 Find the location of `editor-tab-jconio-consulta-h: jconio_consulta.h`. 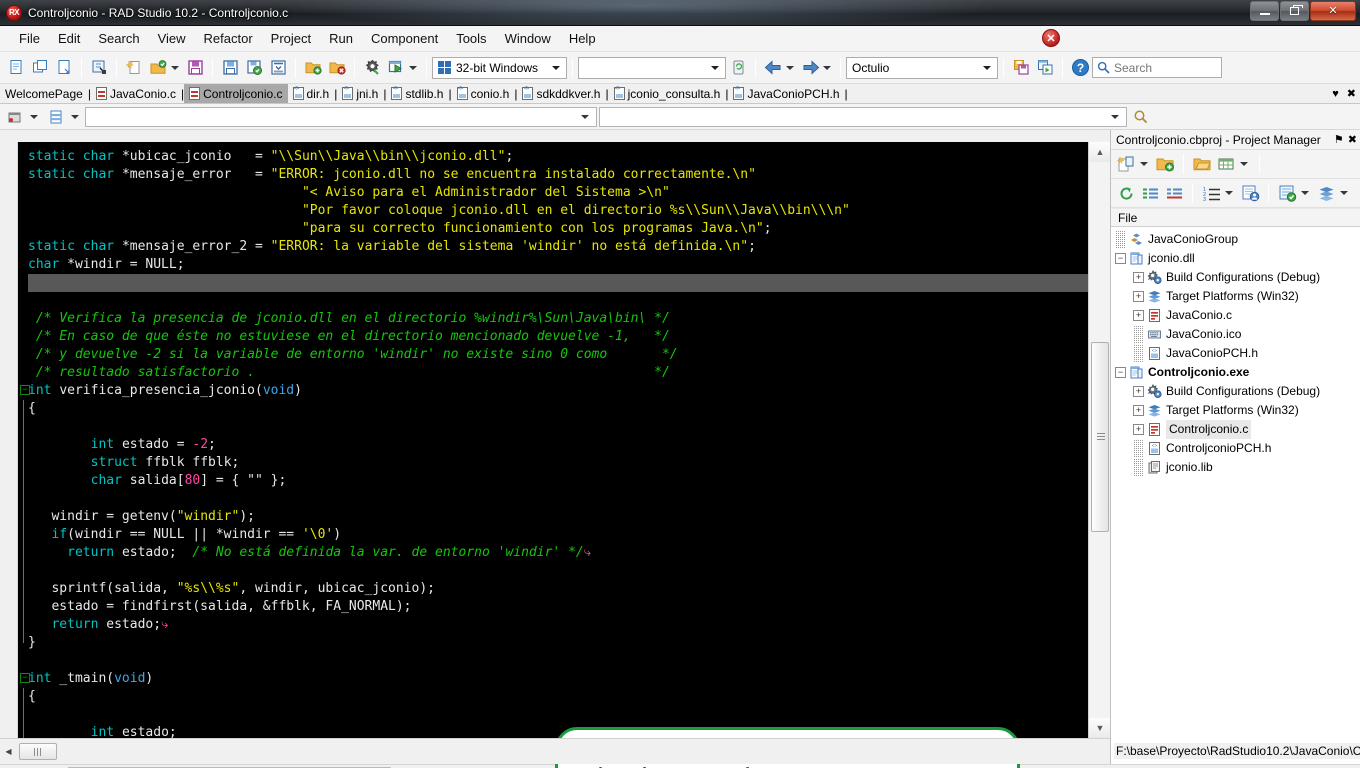

editor-tab-jconio-consulta-h: jconio_consulta.h is located at coordinates (667, 93).